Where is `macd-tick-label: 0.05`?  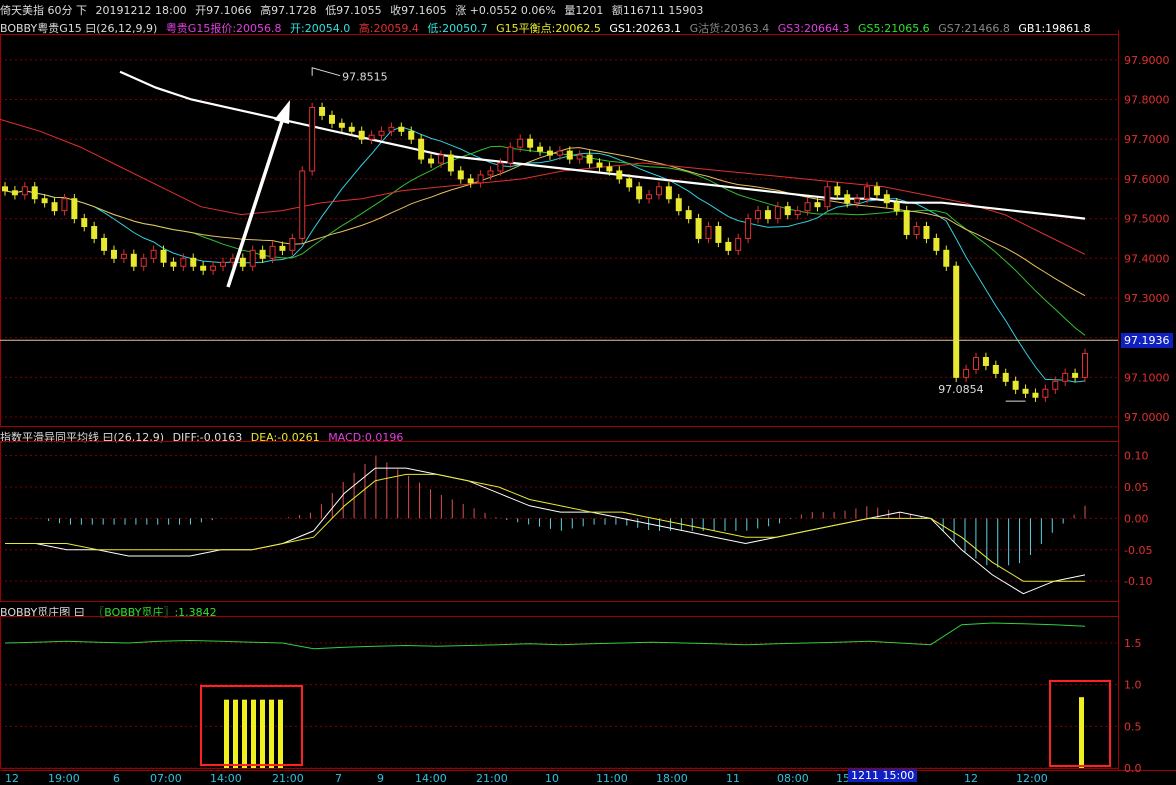 macd-tick-label: 0.05 is located at coordinates (1136, 487).